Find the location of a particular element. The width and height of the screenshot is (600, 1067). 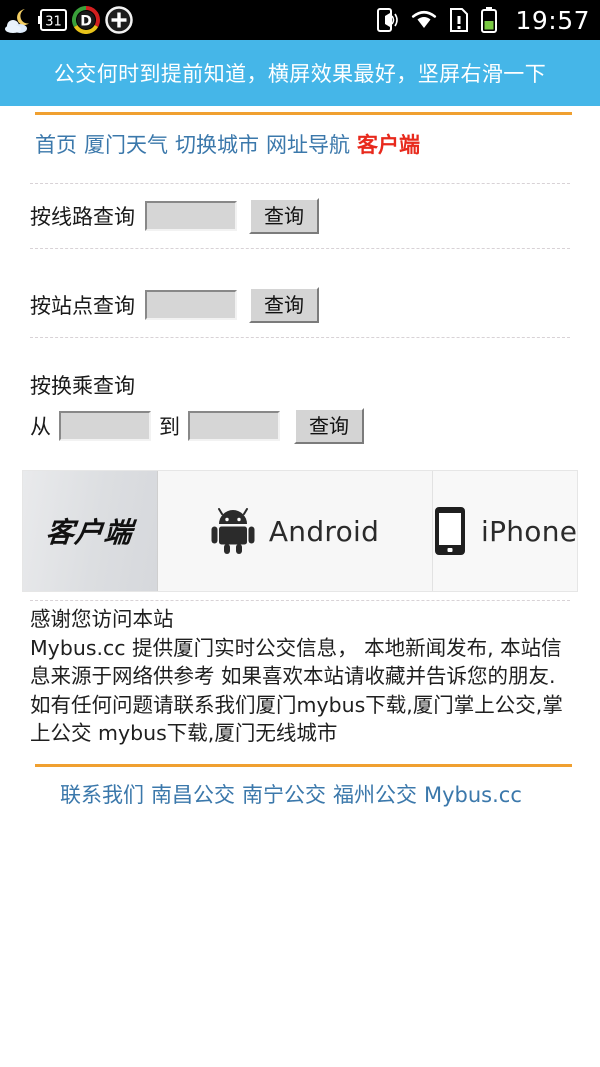

promo-banner-text: 公交何时到提前知道，横屏效果最好，坚屏右滑一下 is located at coordinates (300, 74).